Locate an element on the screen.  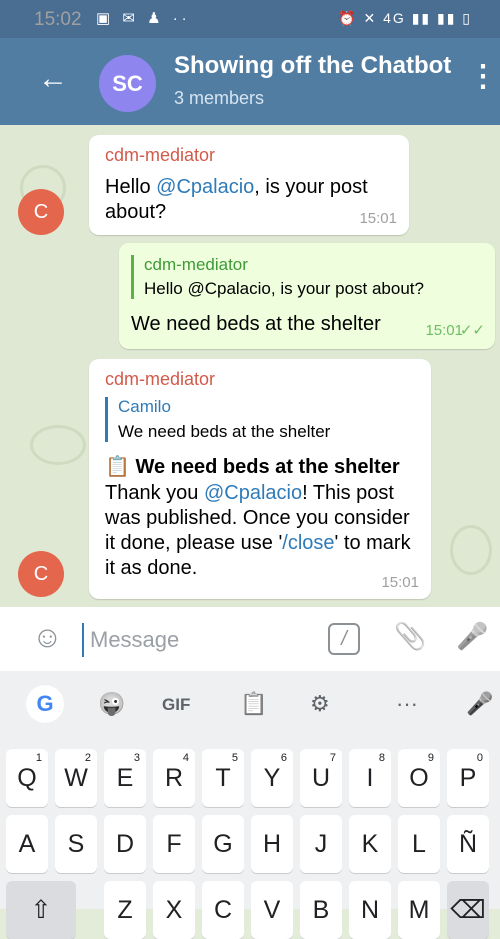
key-label: I is located at coordinates (370, 777).